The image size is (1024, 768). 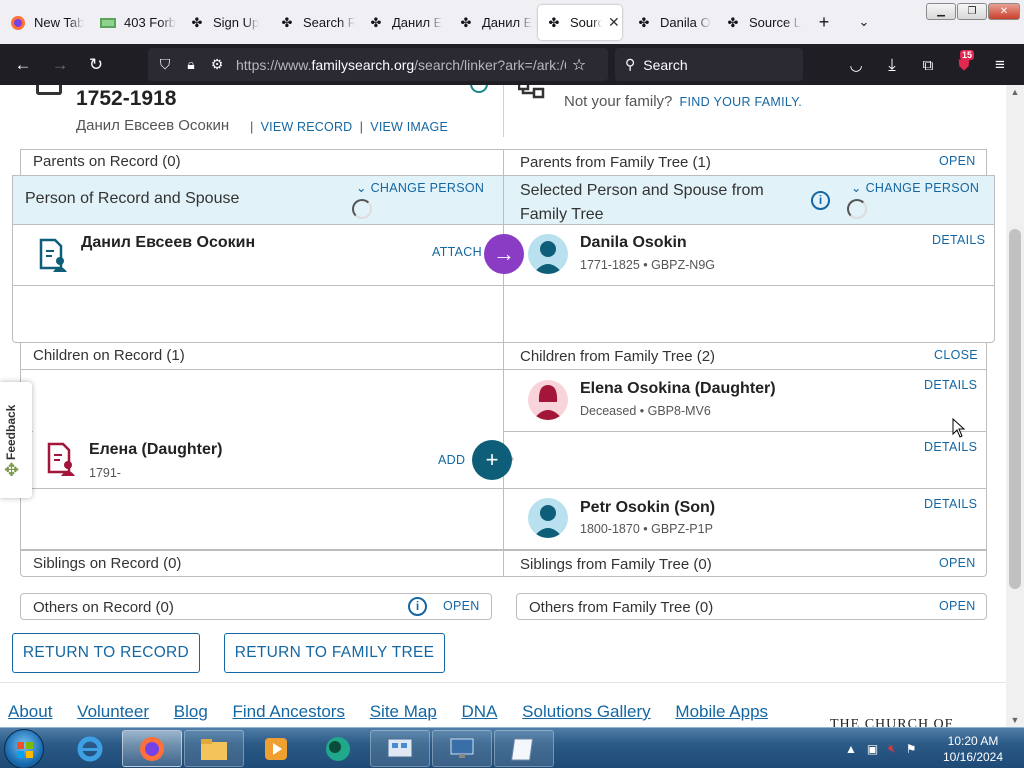 I want to click on taskbar-clock: 10:20 AM 10/16/2024, so click(x=973, y=749).